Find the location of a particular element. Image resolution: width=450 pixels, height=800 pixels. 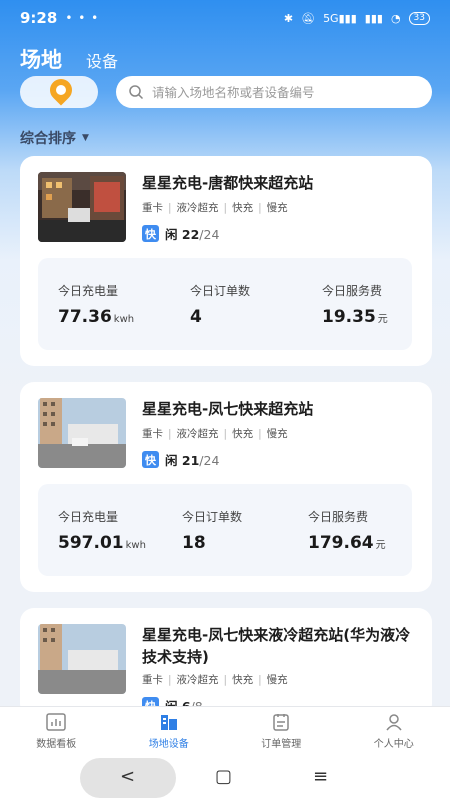

location-button is located at coordinates (59, 91).